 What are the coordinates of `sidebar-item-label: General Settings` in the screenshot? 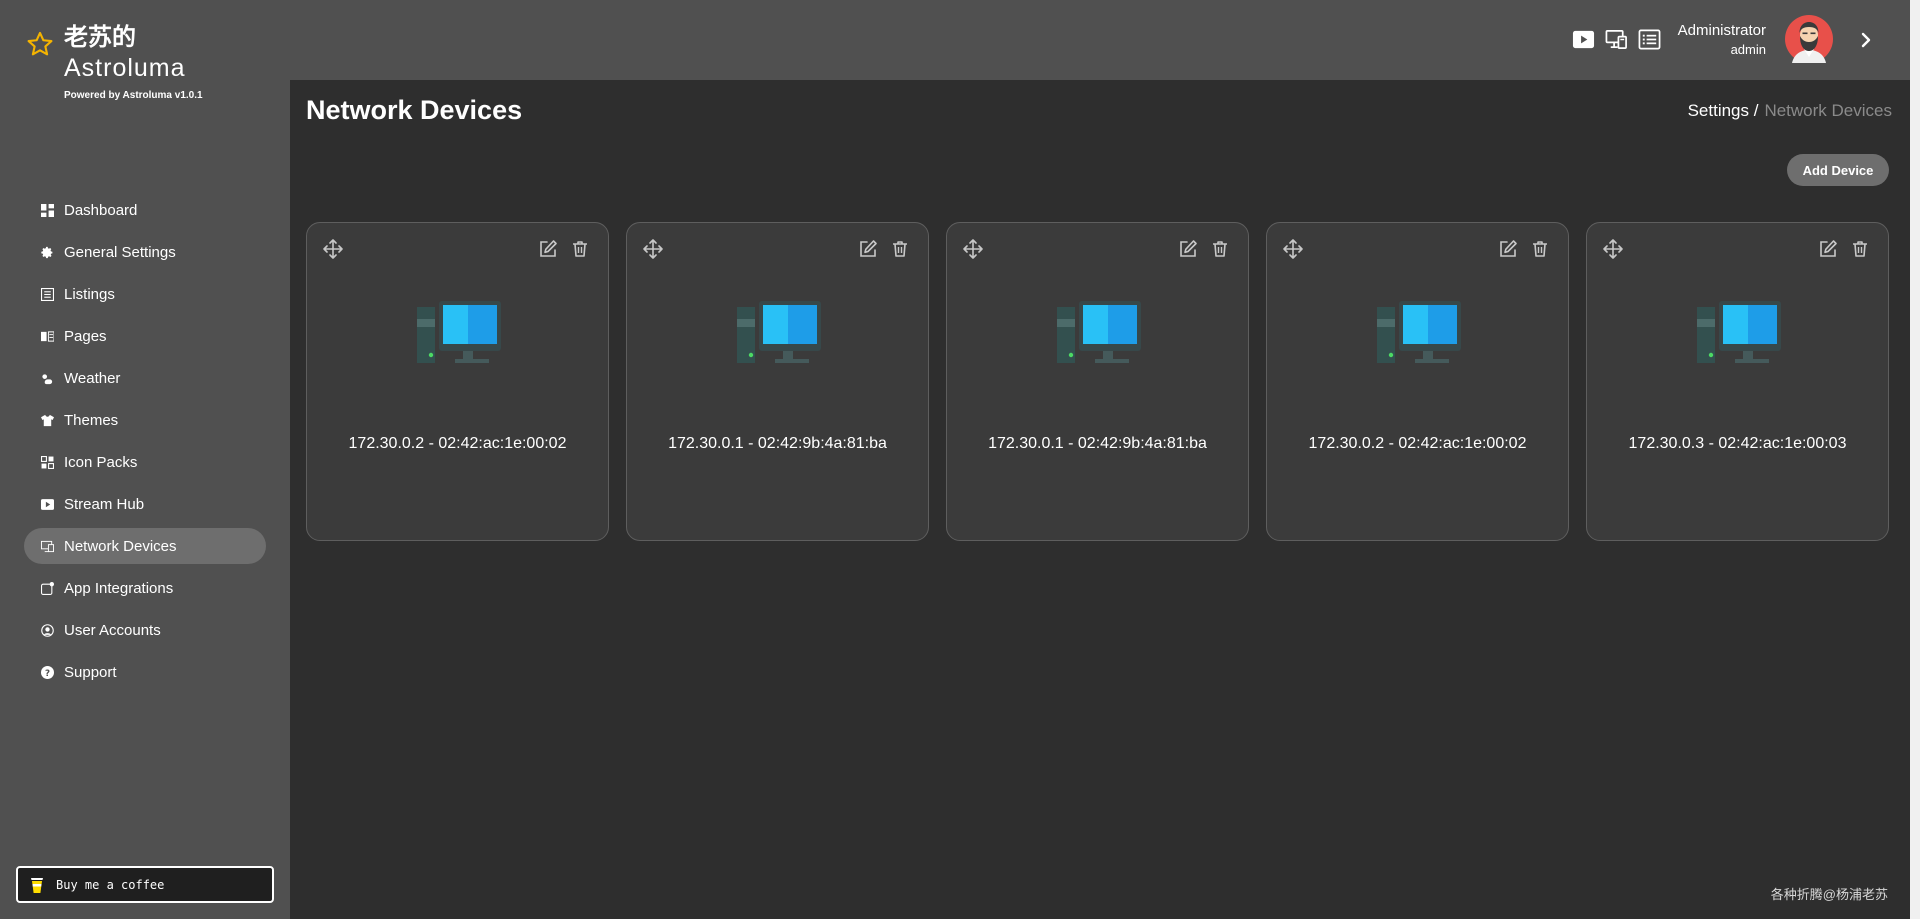 It's located at (120, 252).